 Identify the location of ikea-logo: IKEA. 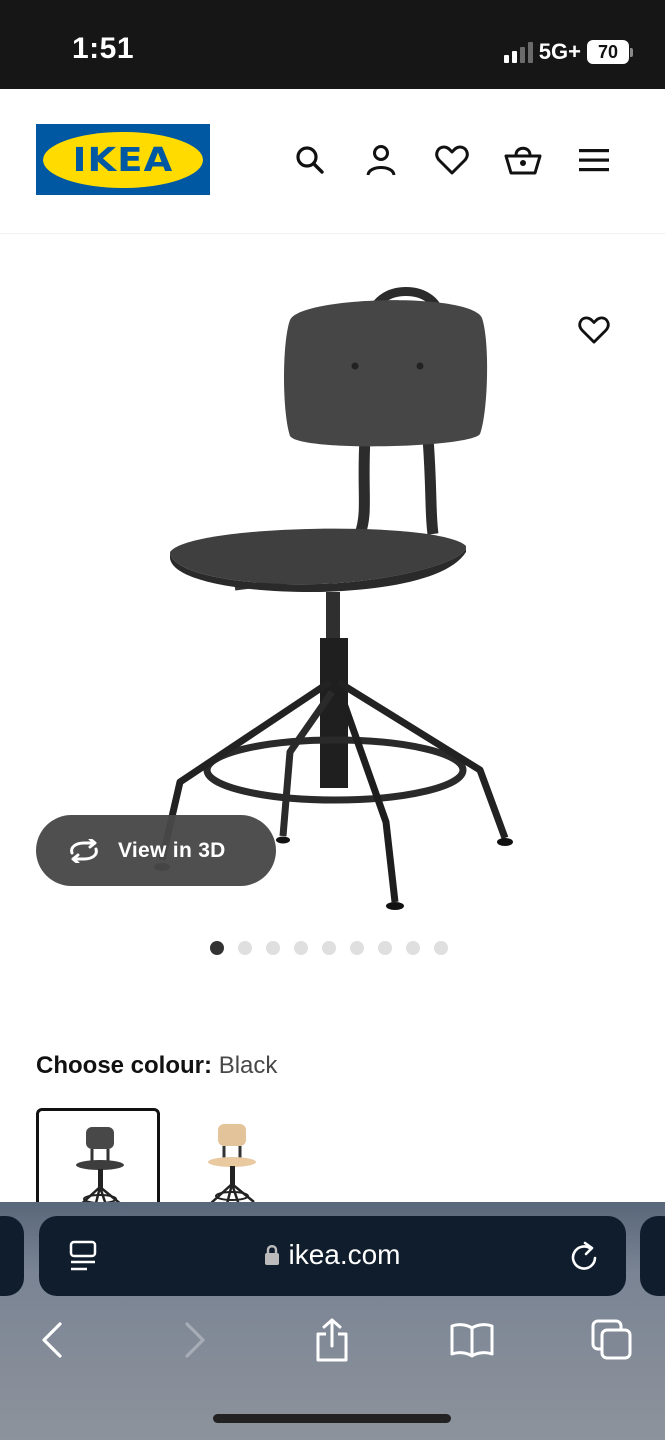
(123, 159).